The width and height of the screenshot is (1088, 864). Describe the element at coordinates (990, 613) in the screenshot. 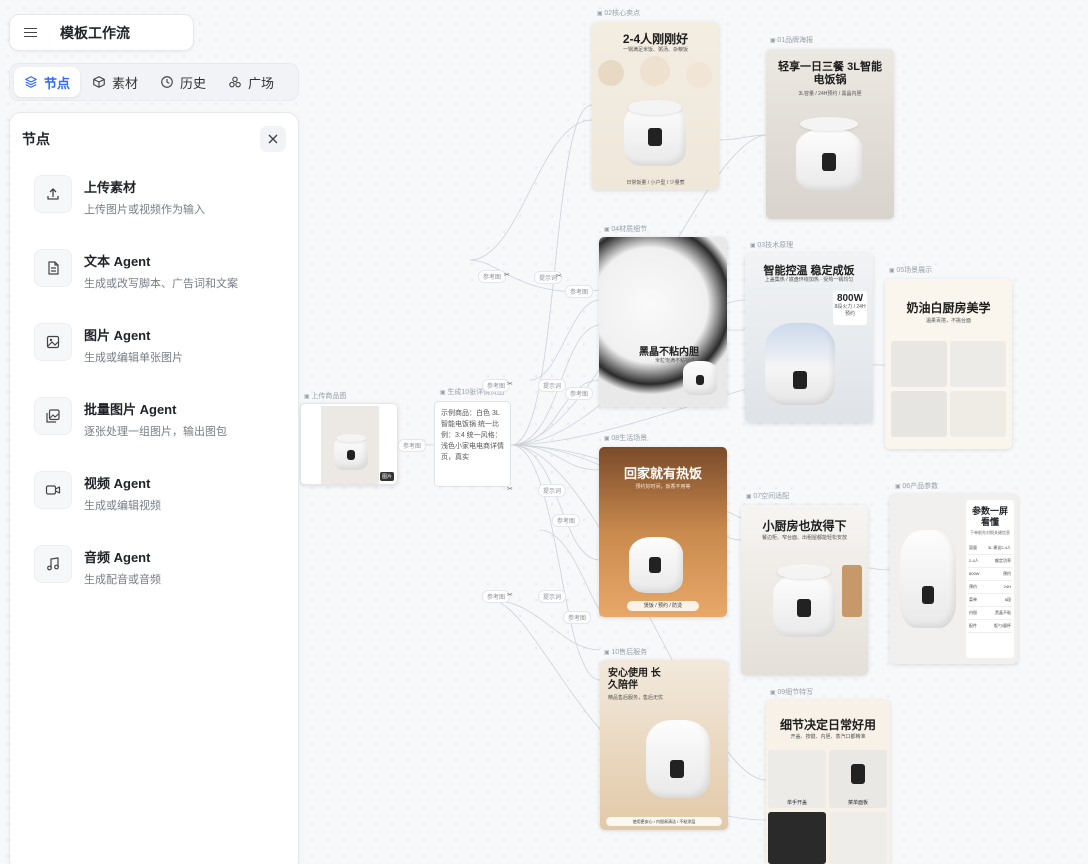

I see `param-row: 内胆 黑晶不粘` at that location.